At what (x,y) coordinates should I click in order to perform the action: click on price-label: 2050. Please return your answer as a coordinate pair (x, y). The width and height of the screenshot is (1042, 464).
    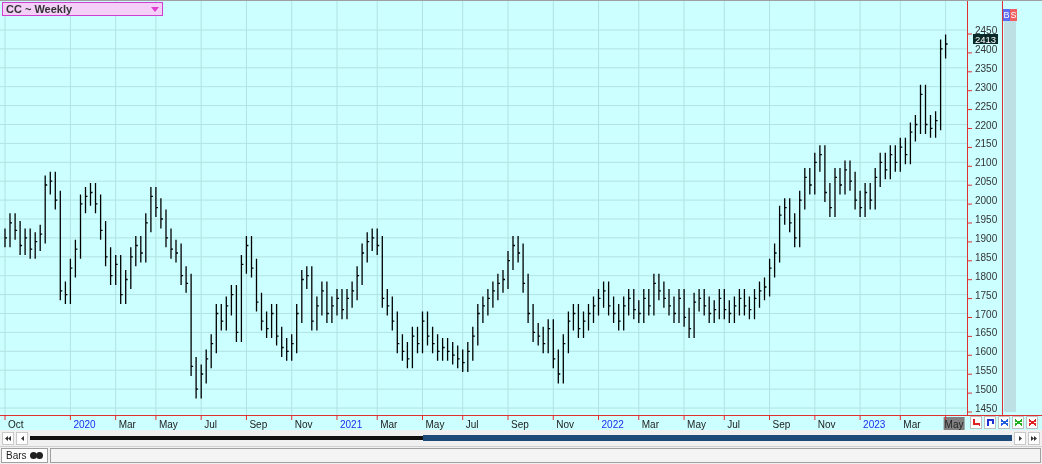
    Looking at the image, I should click on (986, 182).